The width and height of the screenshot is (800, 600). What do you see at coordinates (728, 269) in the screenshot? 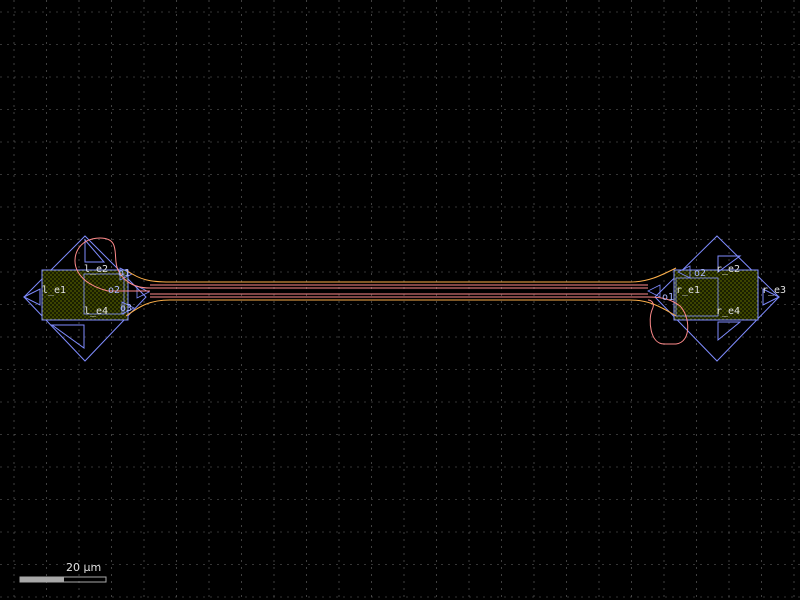
I see `label-r-e2: r_e2` at bounding box center [728, 269].